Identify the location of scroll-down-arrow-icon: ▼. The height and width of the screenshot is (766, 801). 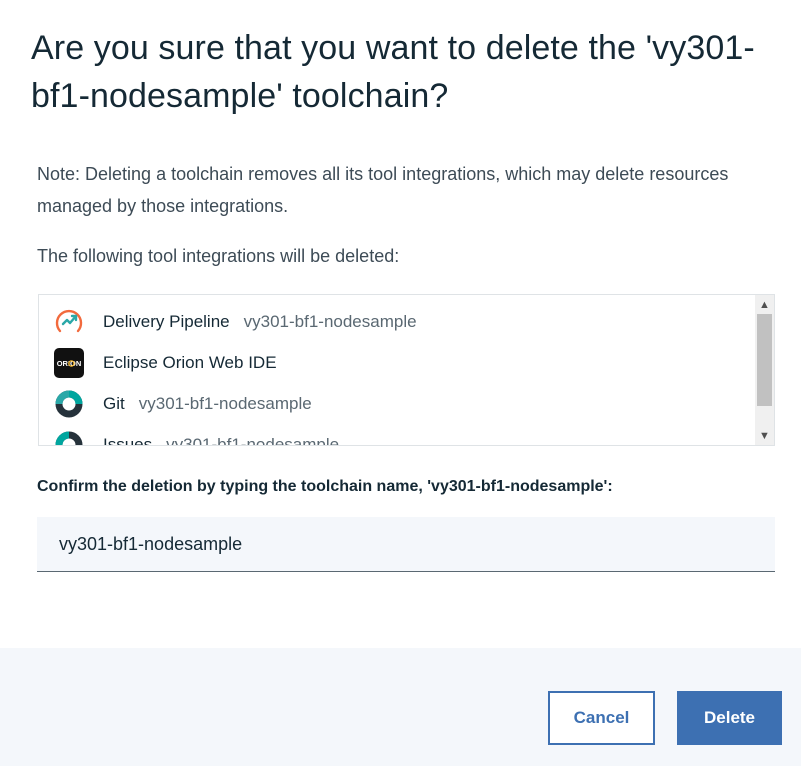
(764, 436).